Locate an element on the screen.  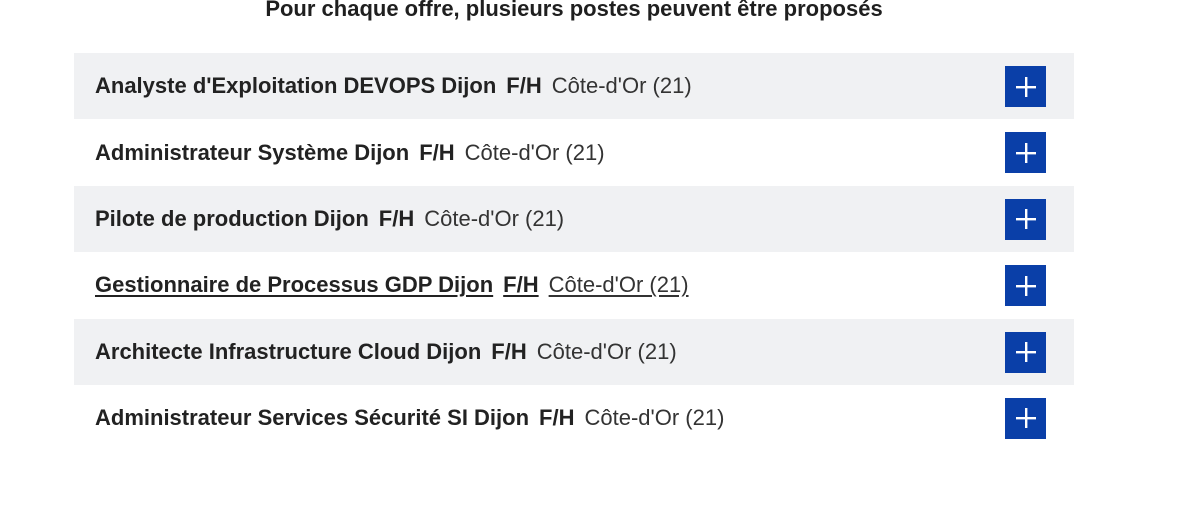
offer-title: Pilote de production Dijon is located at coordinates (232, 218).